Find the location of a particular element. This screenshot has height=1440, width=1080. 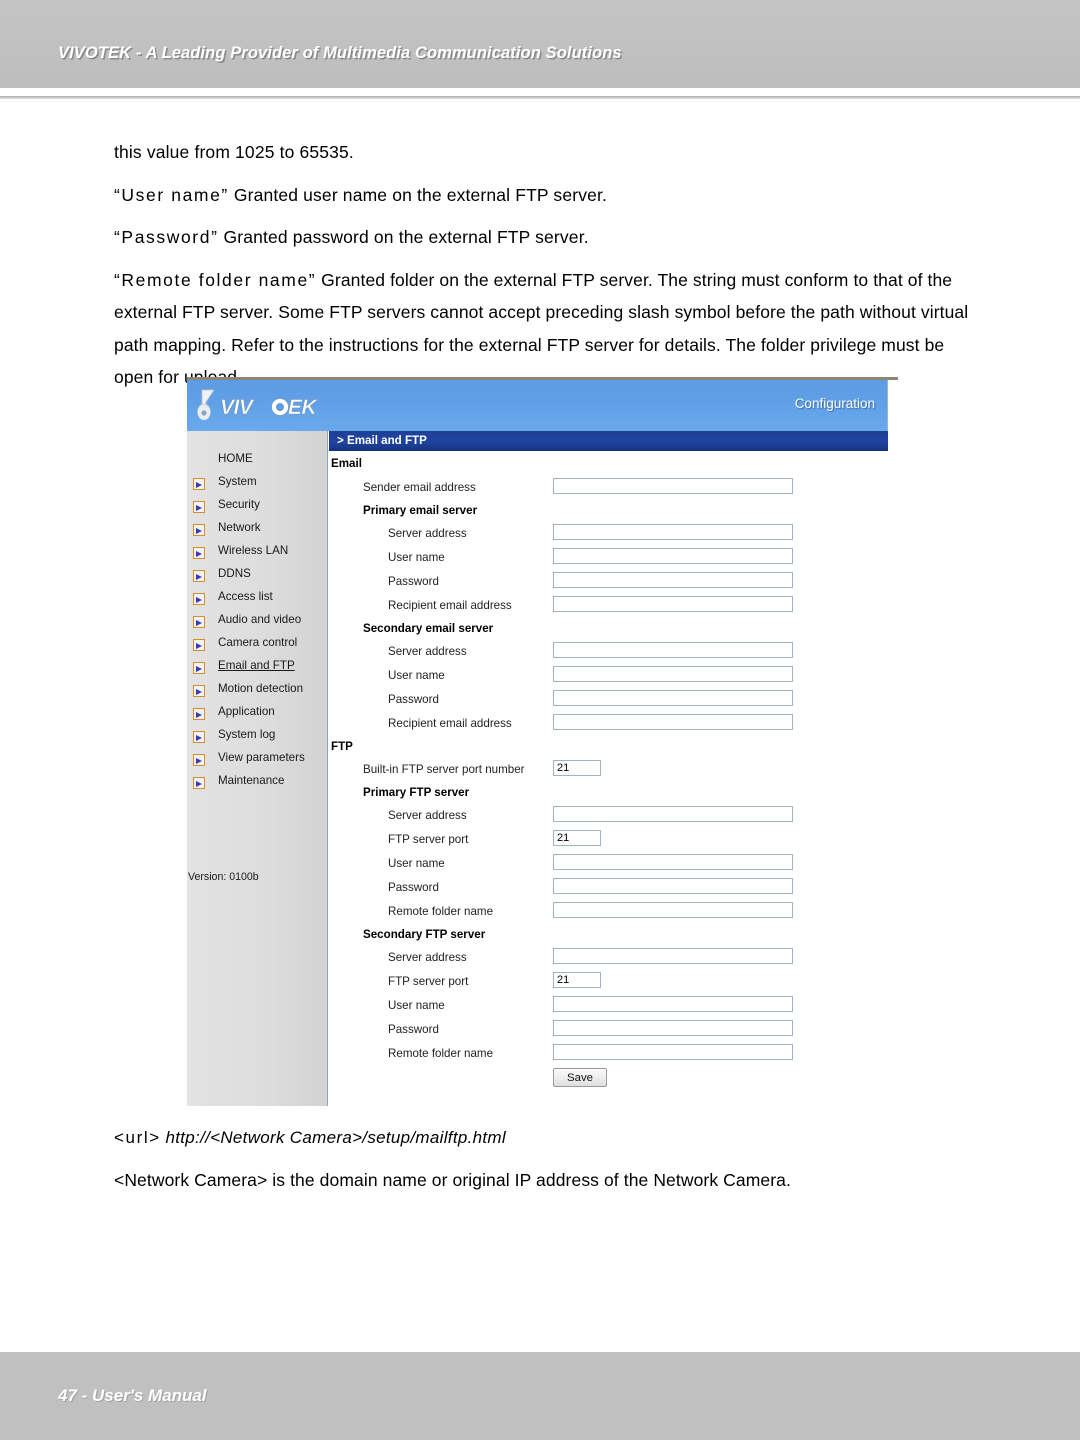

primary-ftp-server-address-input is located at coordinates (673, 814).